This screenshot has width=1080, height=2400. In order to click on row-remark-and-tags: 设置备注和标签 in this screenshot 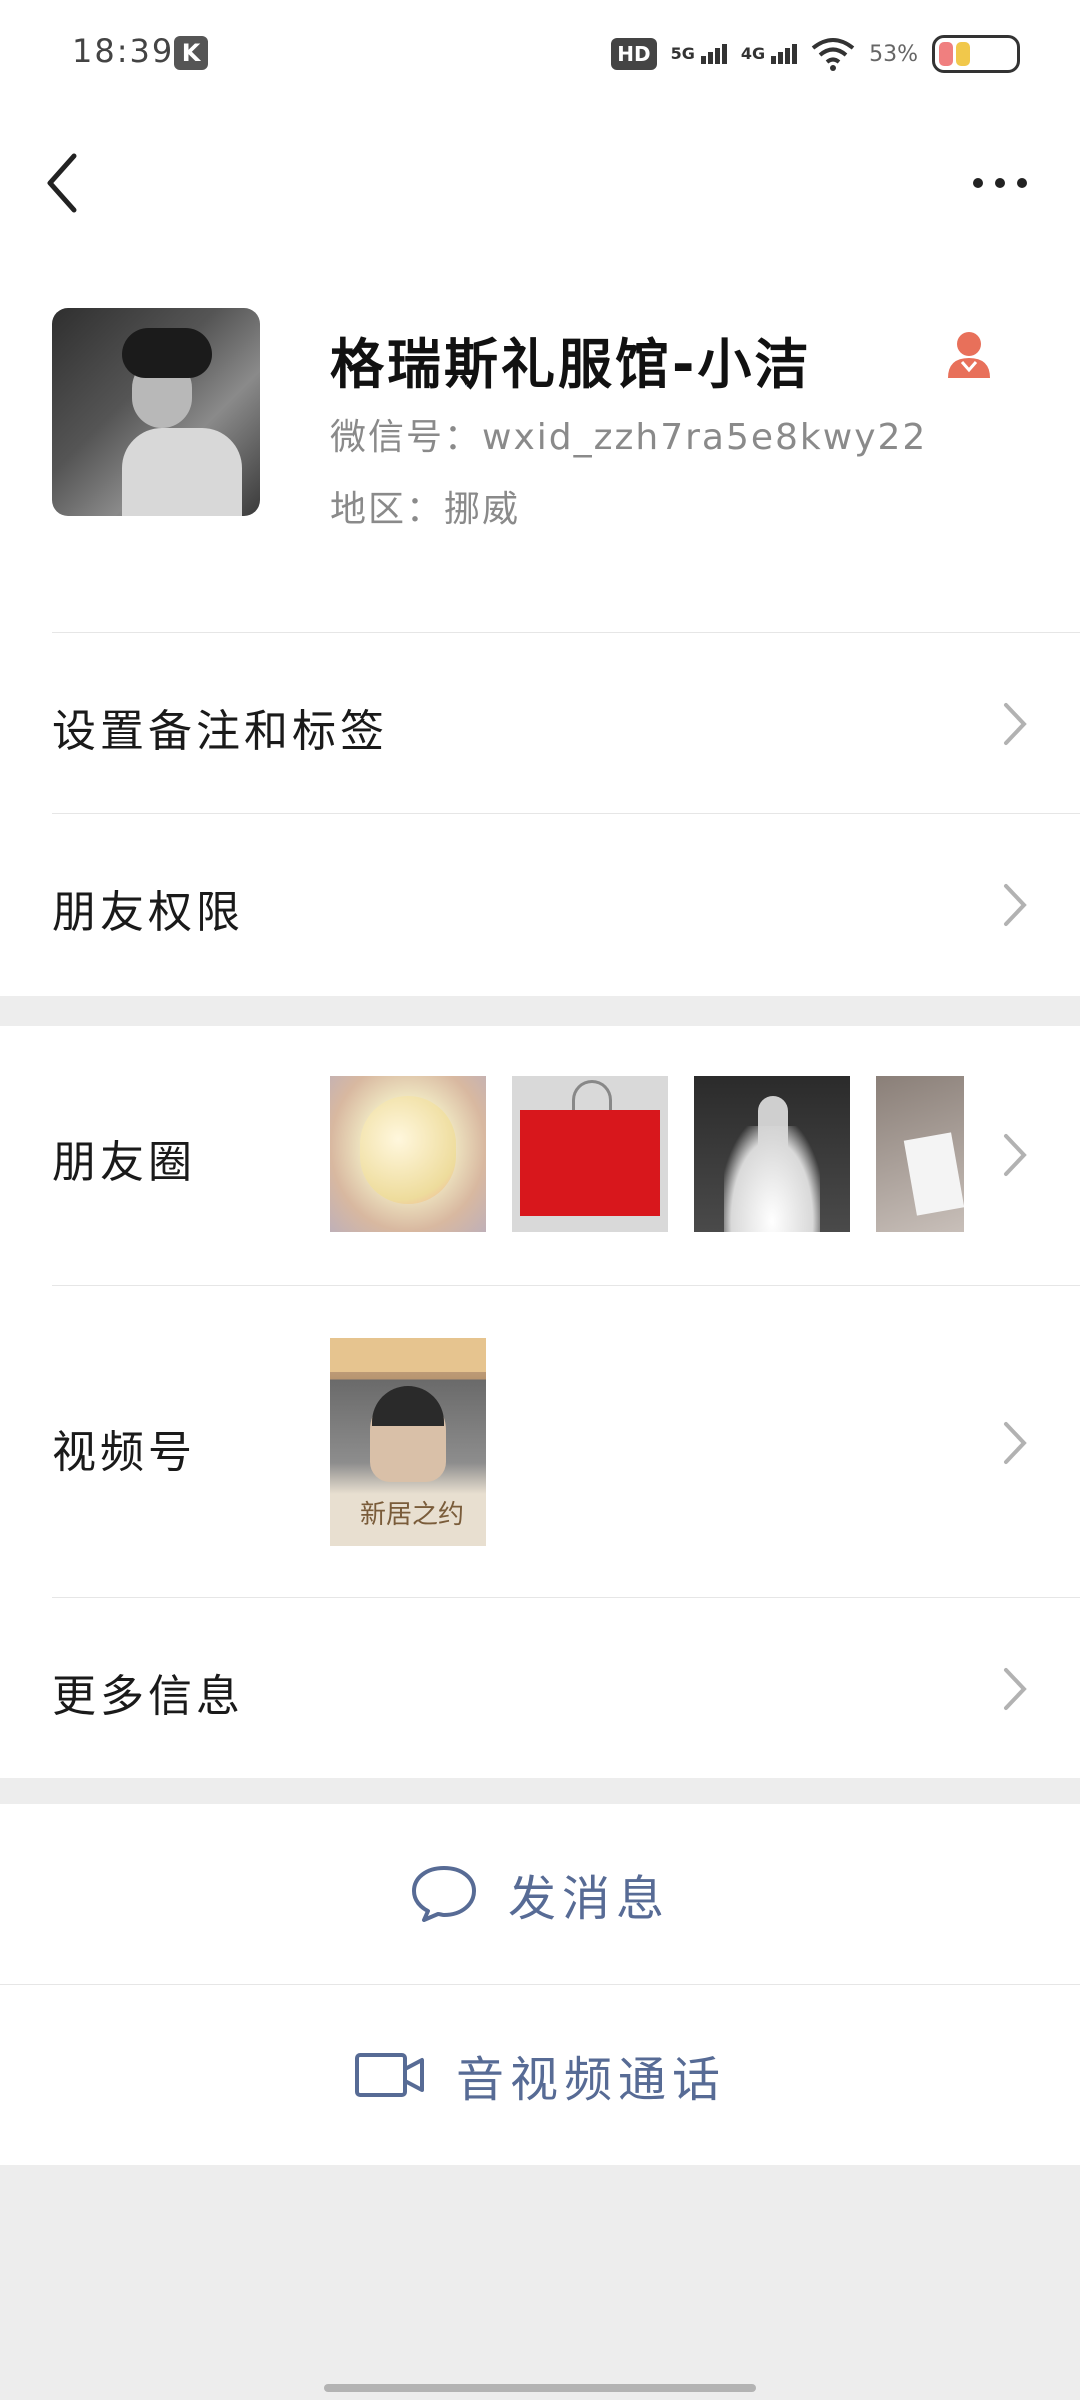, I will do `click(540, 723)`.